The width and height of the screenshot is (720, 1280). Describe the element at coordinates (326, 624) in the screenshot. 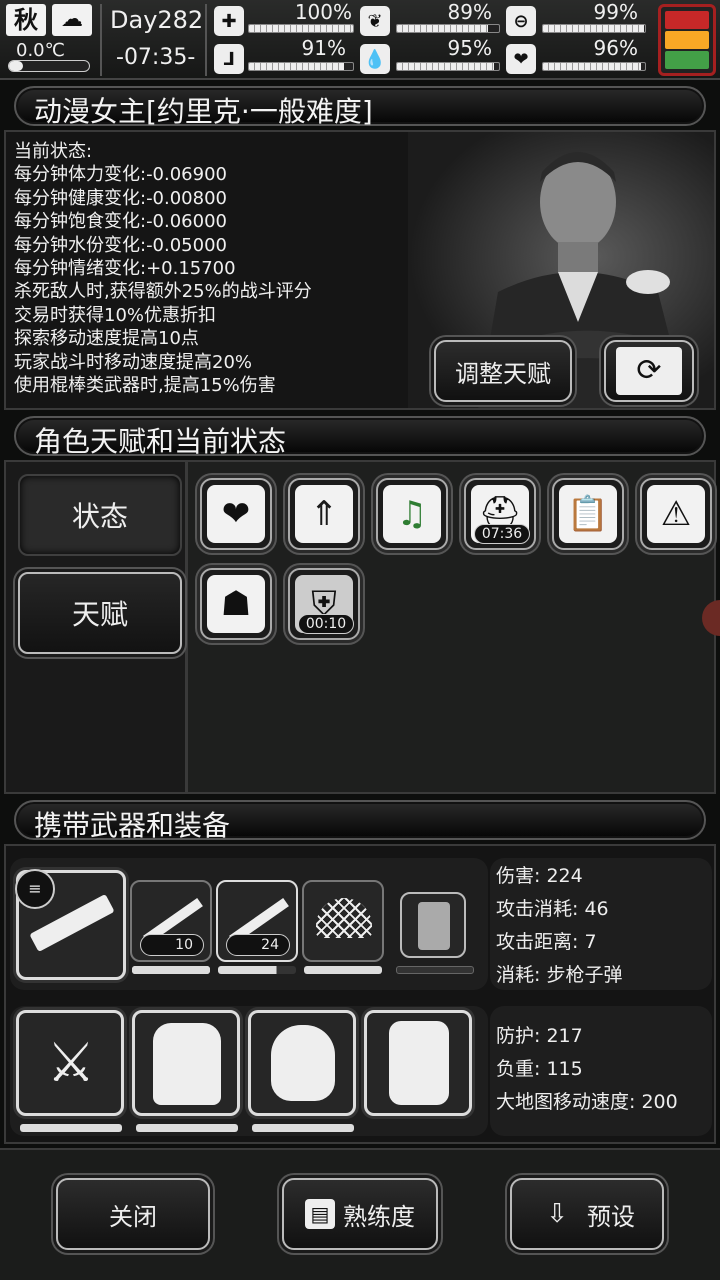

I see `status-timer: 00:10` at that location.